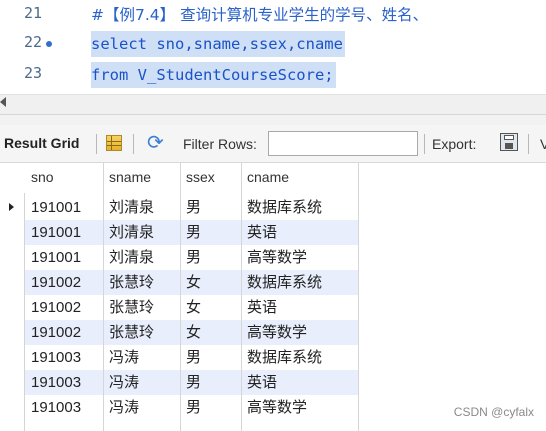 The image size is (546, 431). Describe the element at coordinates (64, 177) in the screenshot. I see `column-header-sno: sno` at that location.